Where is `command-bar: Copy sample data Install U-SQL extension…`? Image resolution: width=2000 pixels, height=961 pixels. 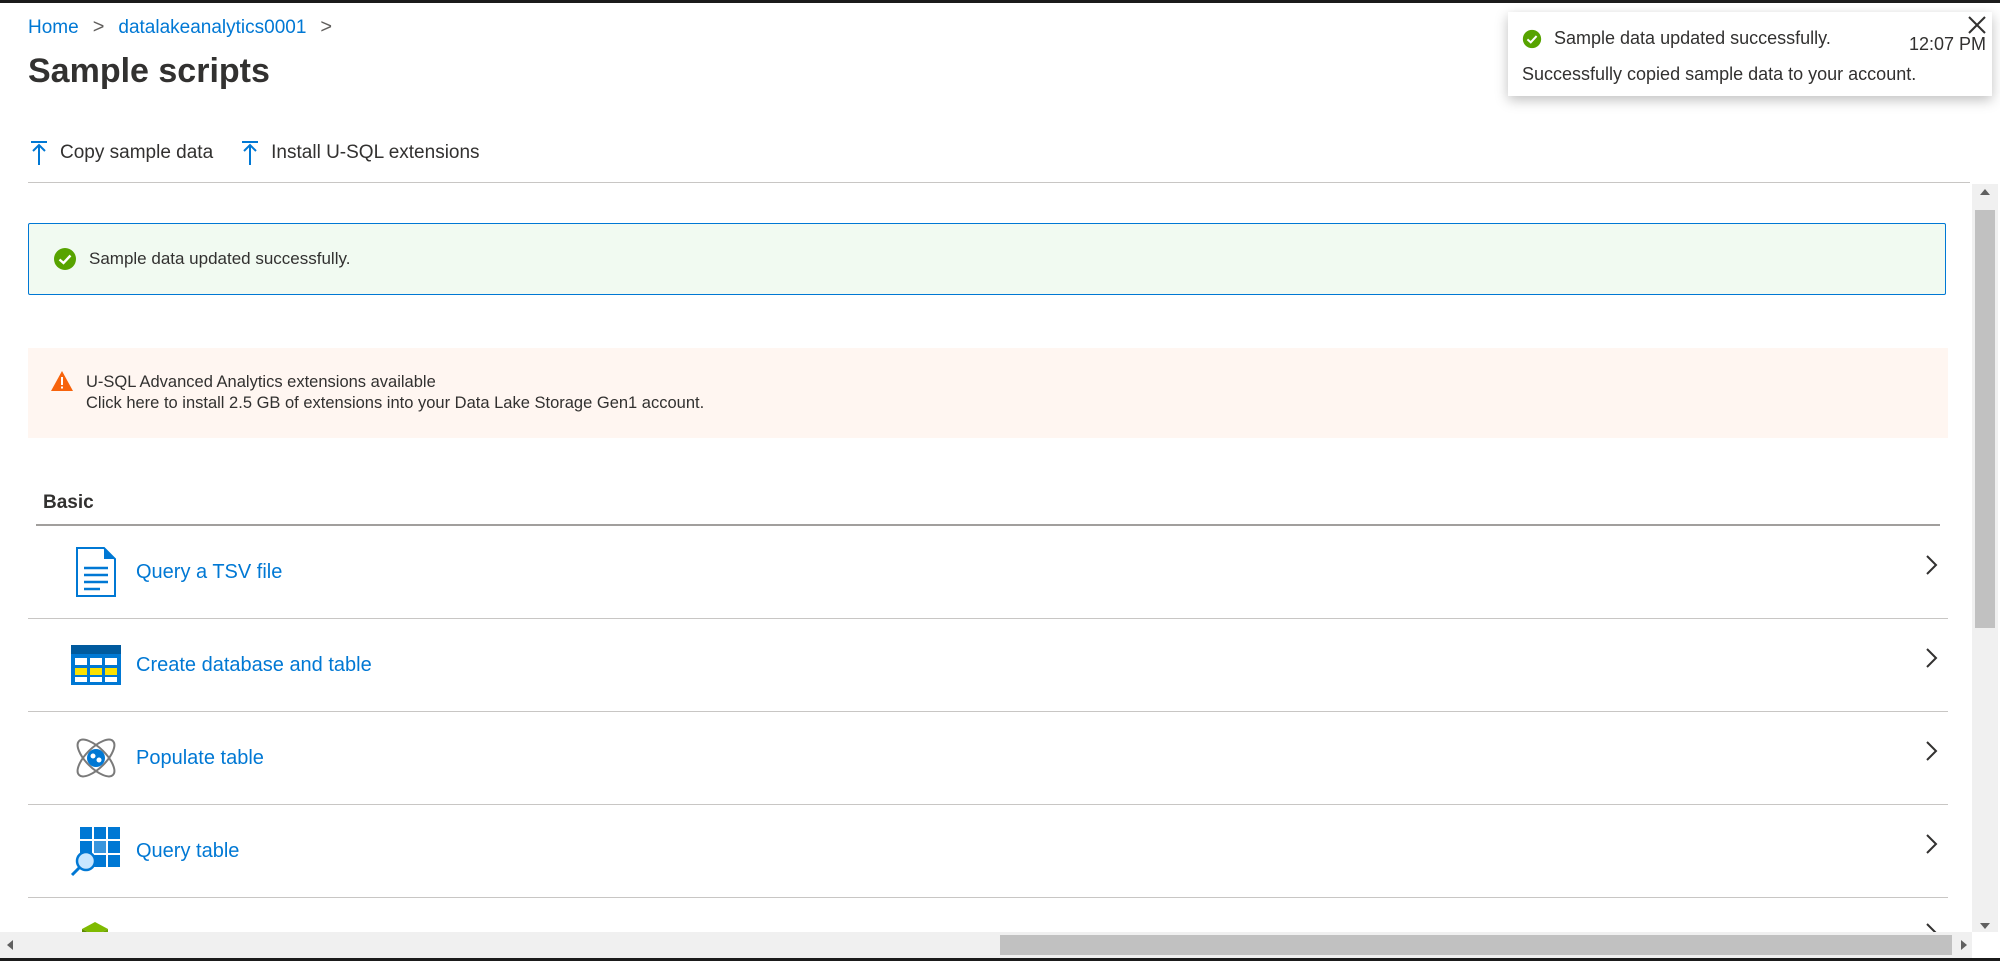
command-bar: Copy sample data Install U-SQL extension… is located at coordinates (254, 153).